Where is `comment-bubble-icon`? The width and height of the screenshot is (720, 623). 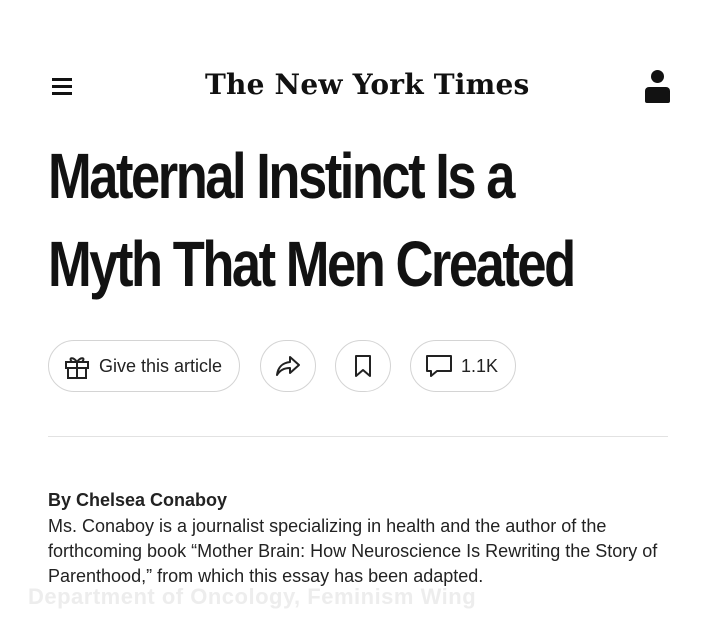 comment-bubble-icon is located at coordinates (439, 366).